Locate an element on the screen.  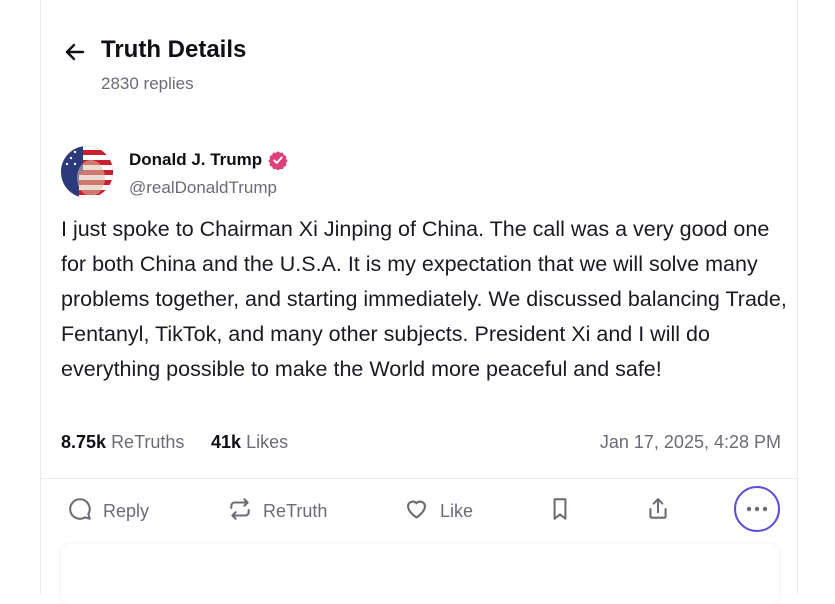
verified-badge-icon is located at coordinates (278, 160).